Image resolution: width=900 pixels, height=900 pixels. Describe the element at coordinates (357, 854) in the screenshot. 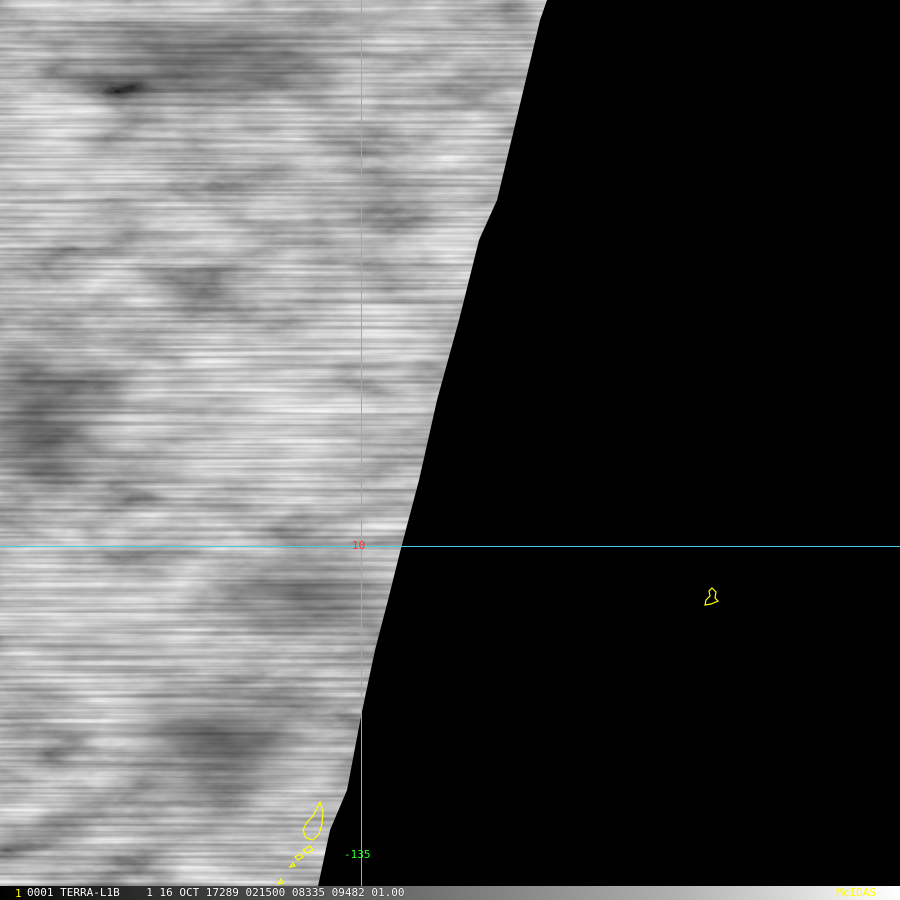

I see `longitude-label: -135` at that location.